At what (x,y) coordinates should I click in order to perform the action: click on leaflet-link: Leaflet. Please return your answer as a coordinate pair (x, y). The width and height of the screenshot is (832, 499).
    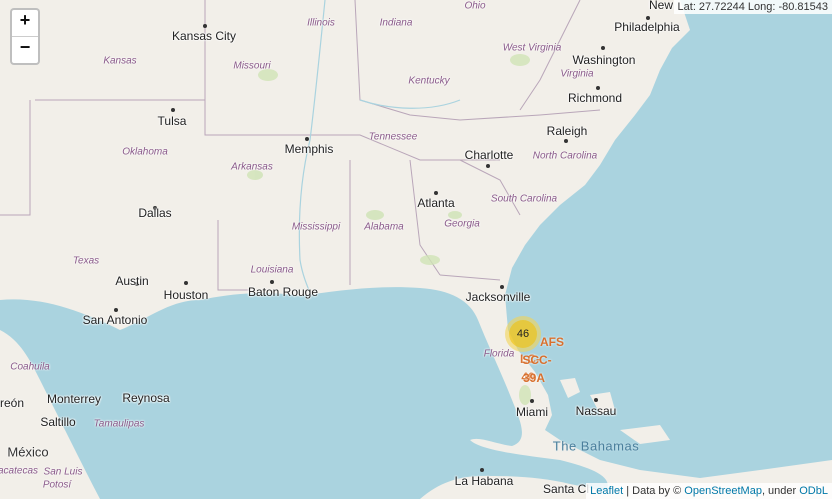
    Looking at the image, I should click on (606, 491).